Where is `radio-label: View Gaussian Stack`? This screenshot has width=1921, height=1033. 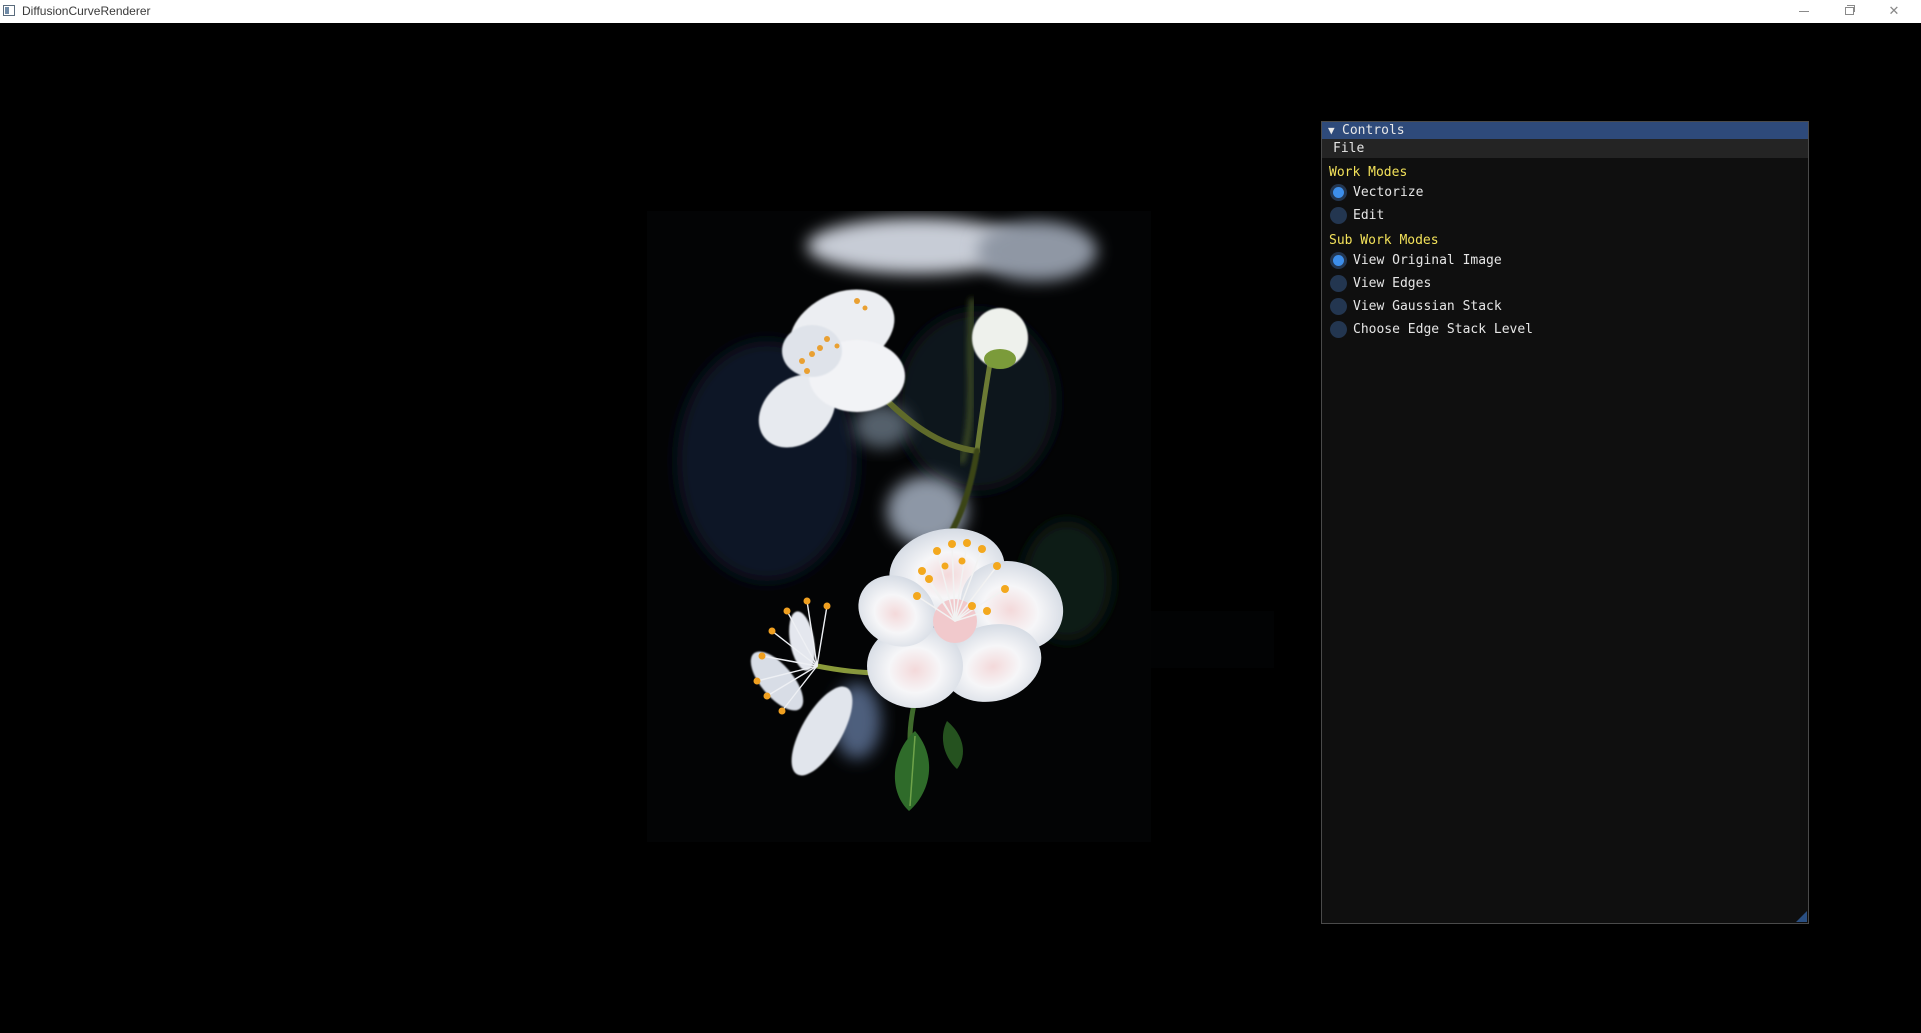 radio-label: View Gaussian Stack is located at coordinates (1427, 306).